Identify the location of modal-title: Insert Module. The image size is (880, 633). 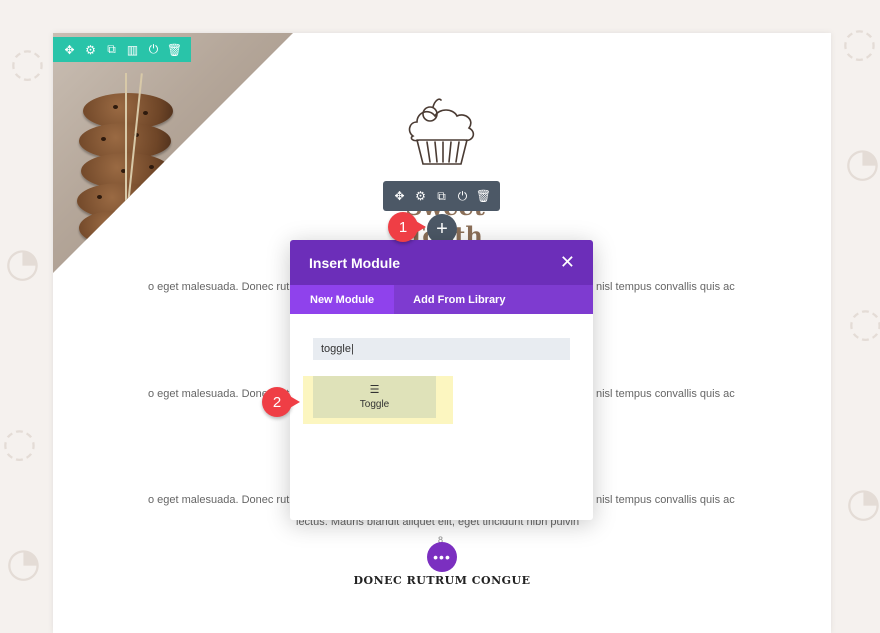
(355, 262).